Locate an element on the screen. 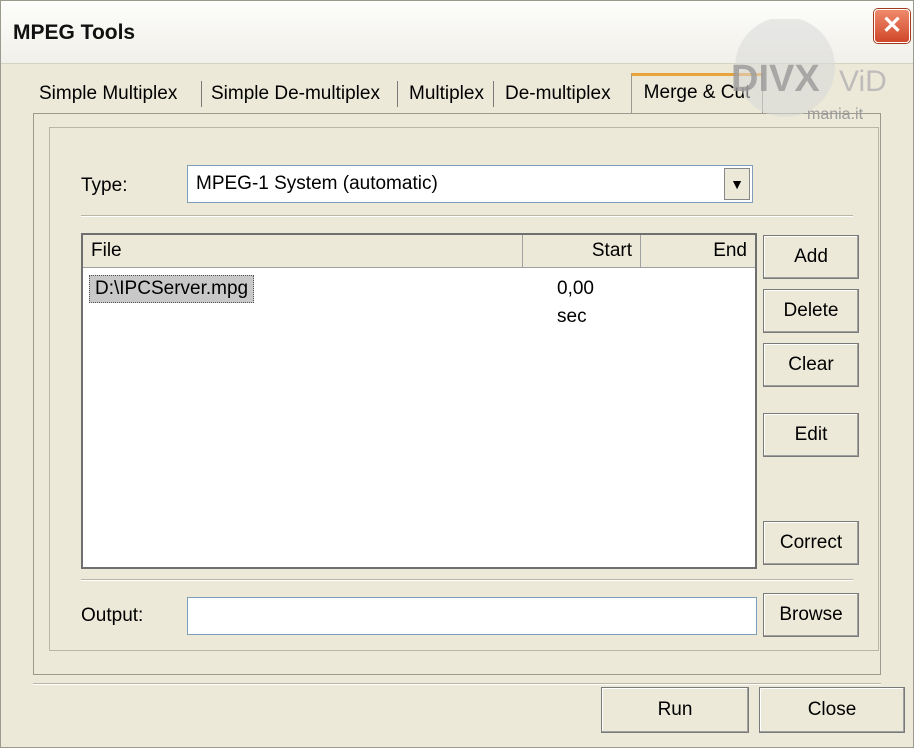 This screenshot has width=914, height=748. column-file: File is located at coordinates (303, 251).